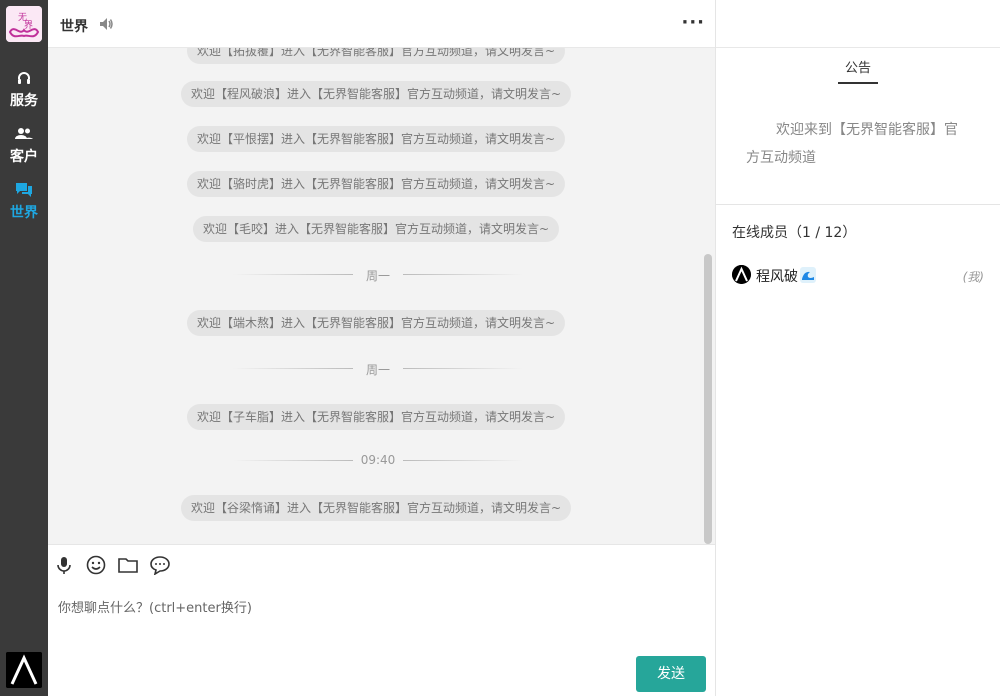 The height and width of the screenshot is (696, 1000). I want to click on headset-icon, so click(24, 79).